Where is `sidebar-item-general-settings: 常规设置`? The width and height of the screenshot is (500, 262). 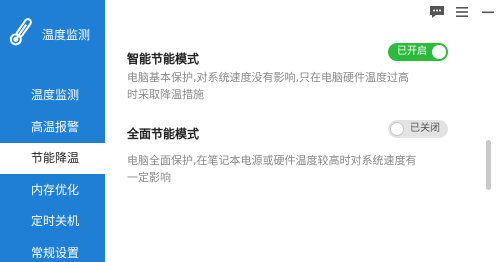
sidebar-item-general-settings: 常规设置 is located at coordinates (52, 250).